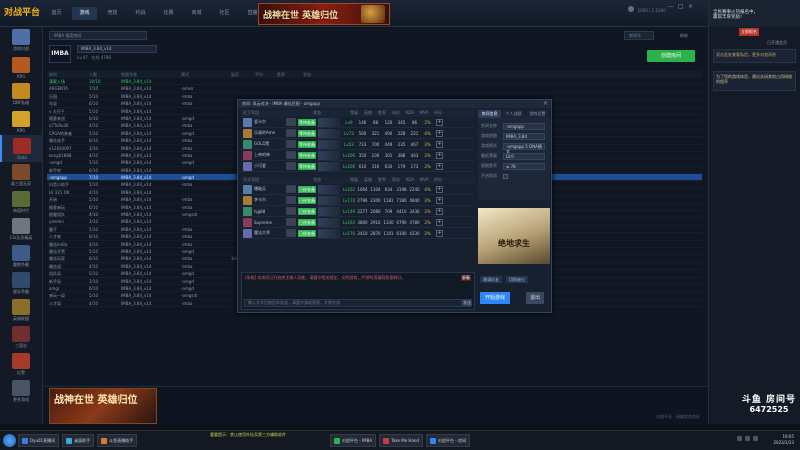  Describe the element at coordinates (739, 438) in the screenshot. I see `network-icon` at that location.